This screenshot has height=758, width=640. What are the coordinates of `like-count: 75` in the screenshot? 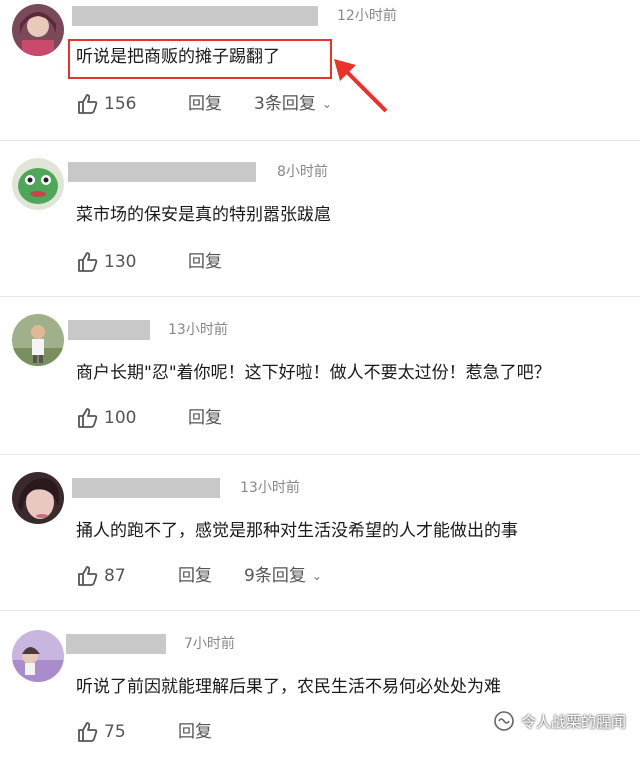 It's located at (115, 732).